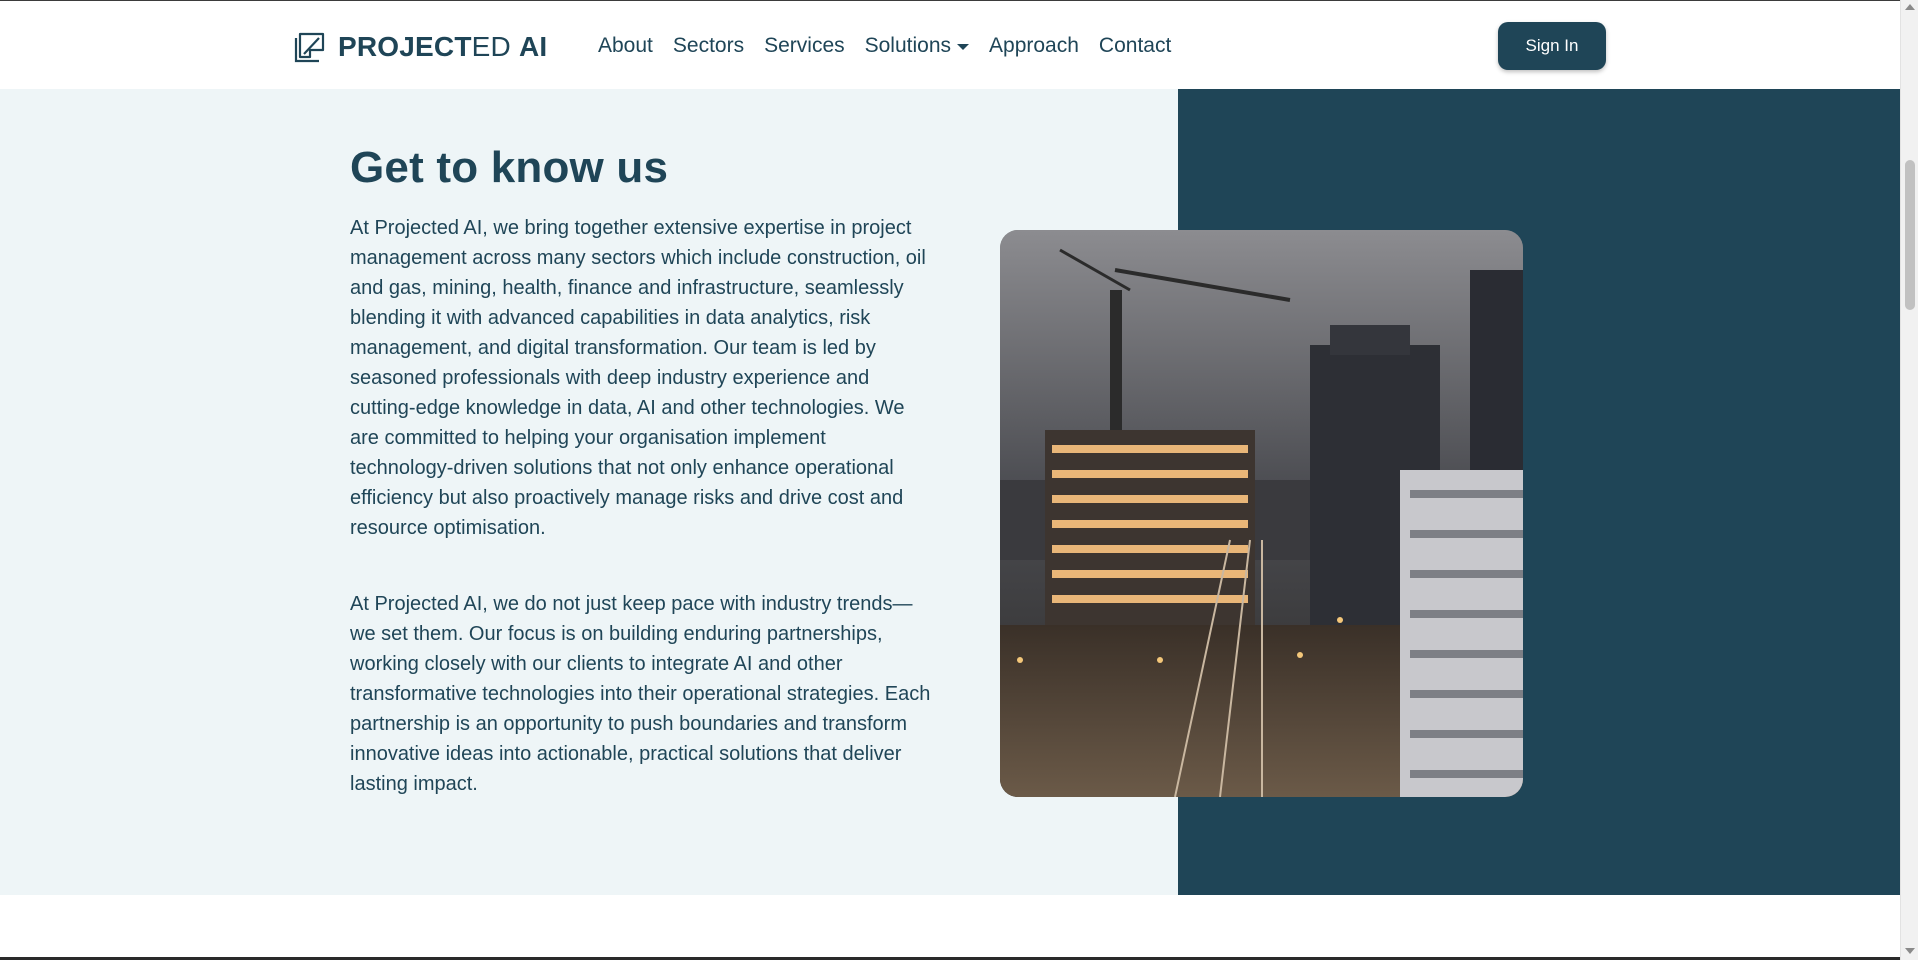  What do you see at coordinates (963, 47) in the screenshot?
I see `caret-down-icon` at bounding box center [963, 47].